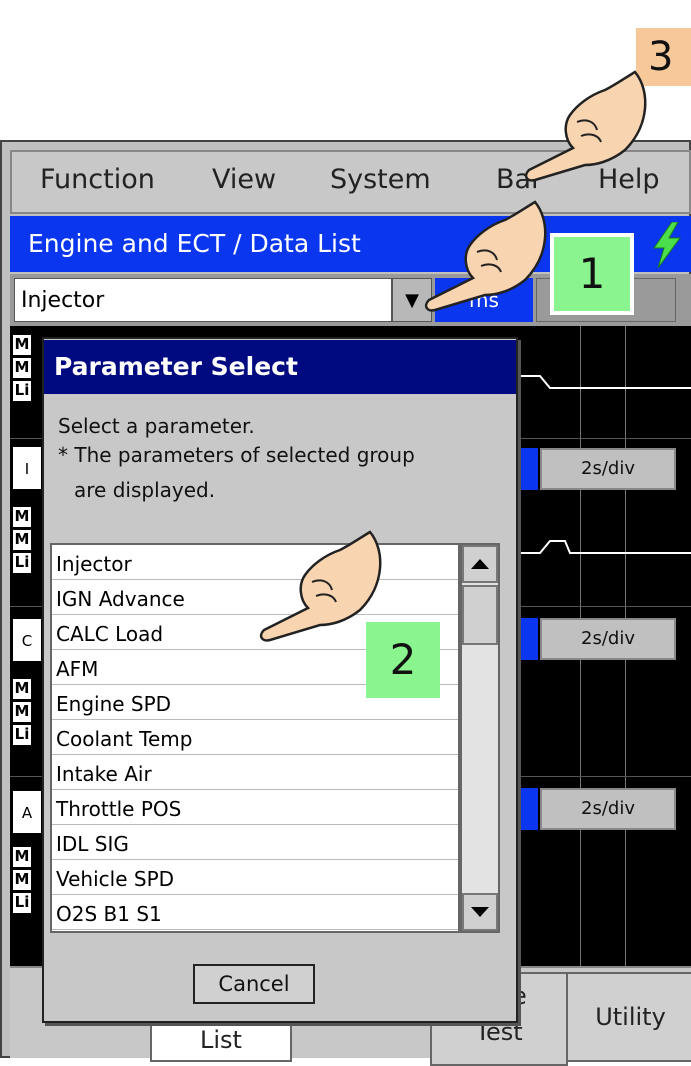 The height and width of the screenshot is (1066, 691). Describe the element at coordinates (380, 179) in the screenshot. I see `menu-system: System` at that location.